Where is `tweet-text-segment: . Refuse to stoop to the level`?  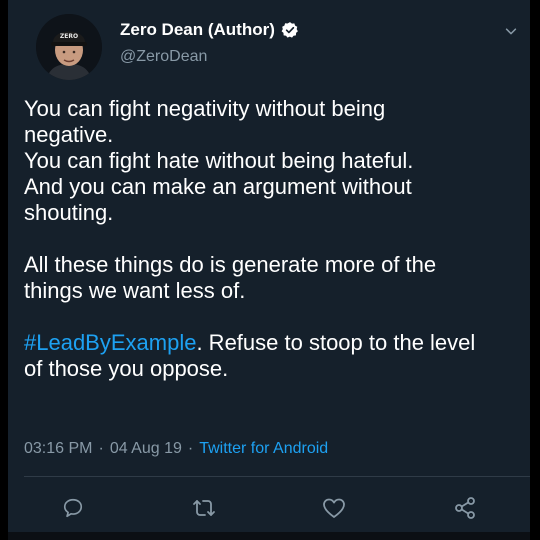
tweet-text-segment: . Refuse to stoop to the level is located at coordinates (336, 342).